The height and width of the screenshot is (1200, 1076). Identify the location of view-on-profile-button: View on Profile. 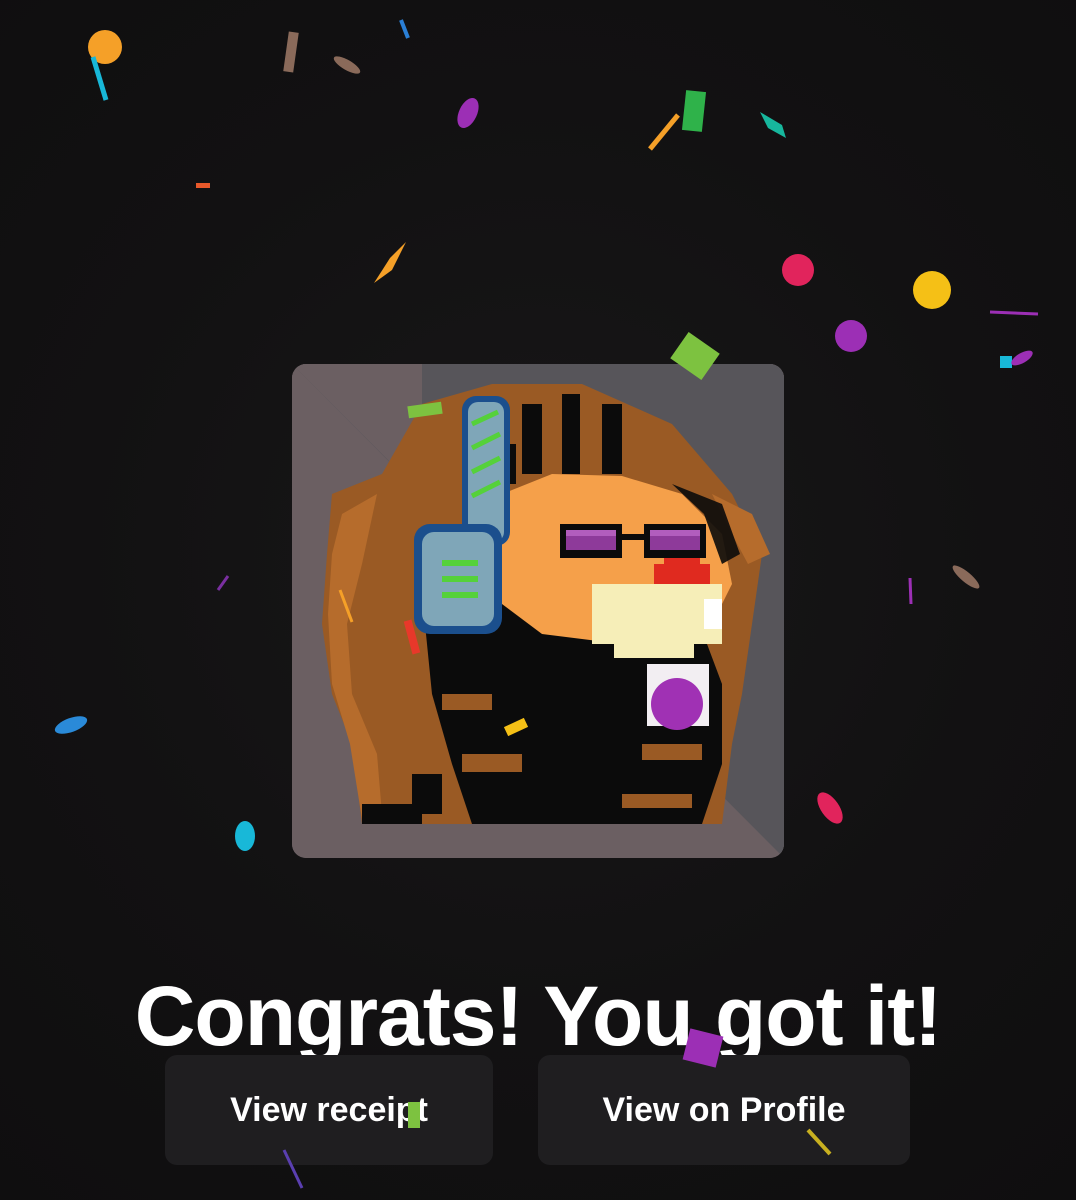
(724, 1110).